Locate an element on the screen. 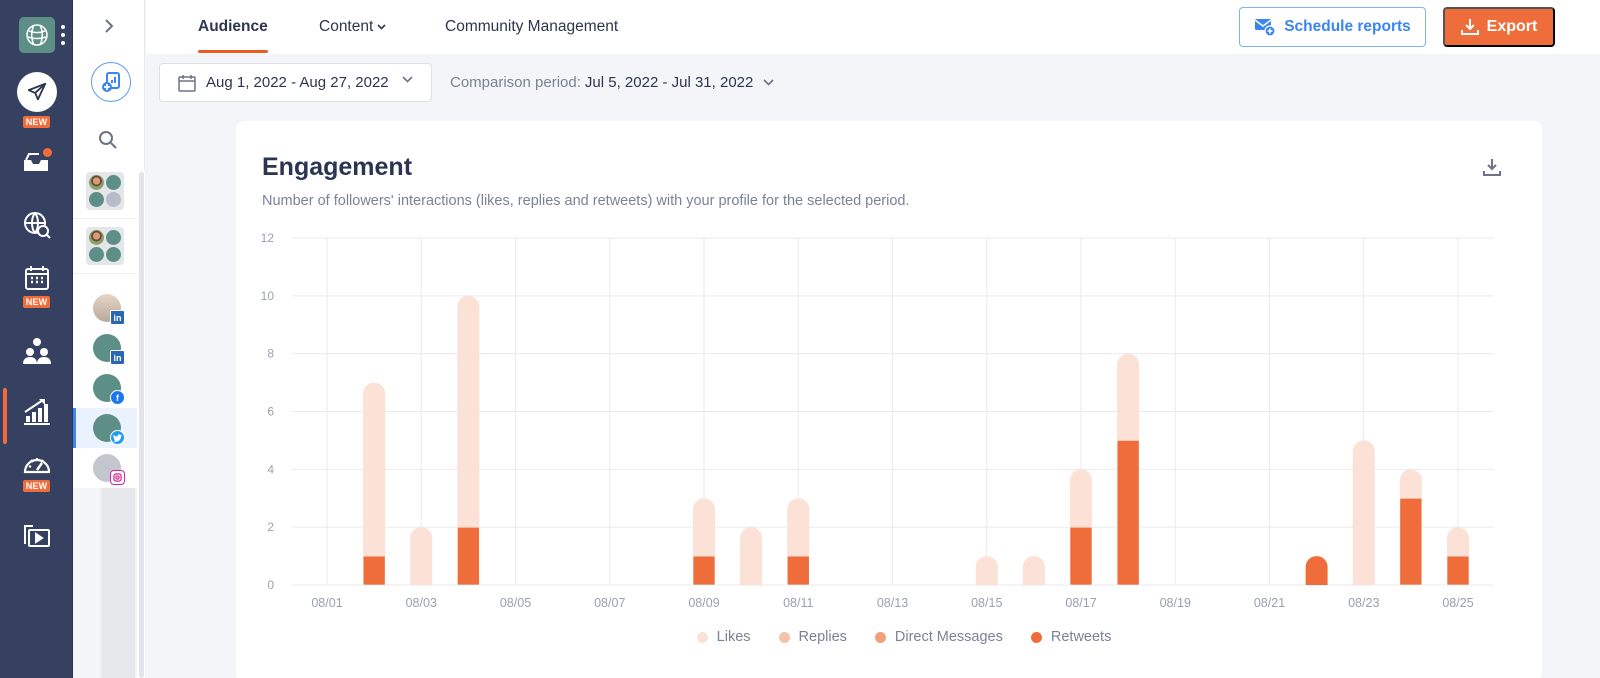 The height and width of the screenshot is (678, 1600). speedometer-icon is located at coordinates (36, 466).